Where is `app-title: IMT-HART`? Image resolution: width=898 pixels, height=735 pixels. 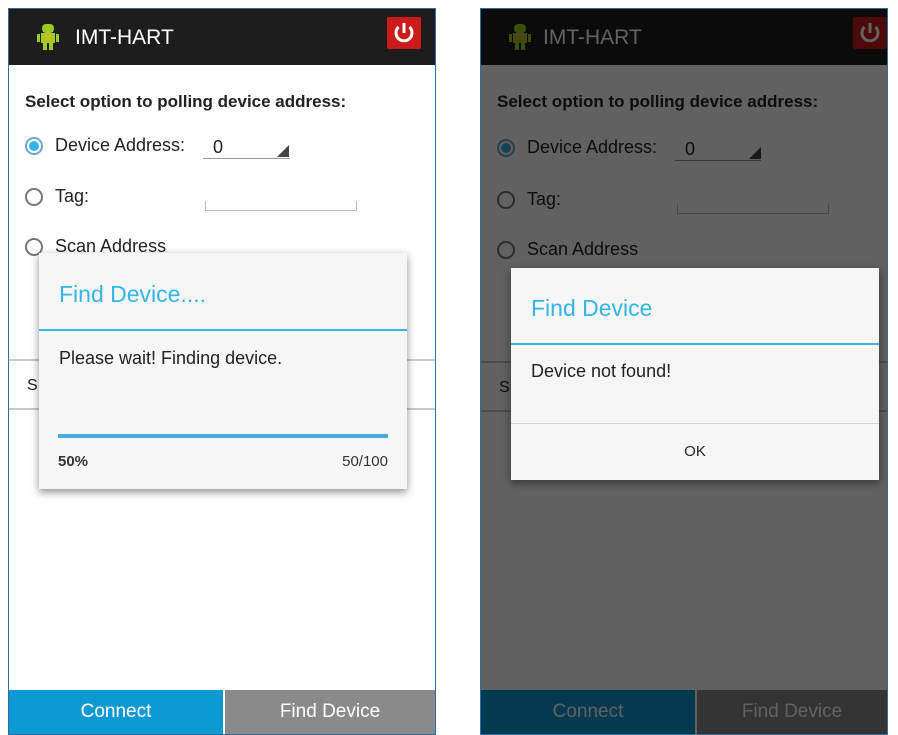 app-title: IMT-HART is located at coordinates (124, 37).